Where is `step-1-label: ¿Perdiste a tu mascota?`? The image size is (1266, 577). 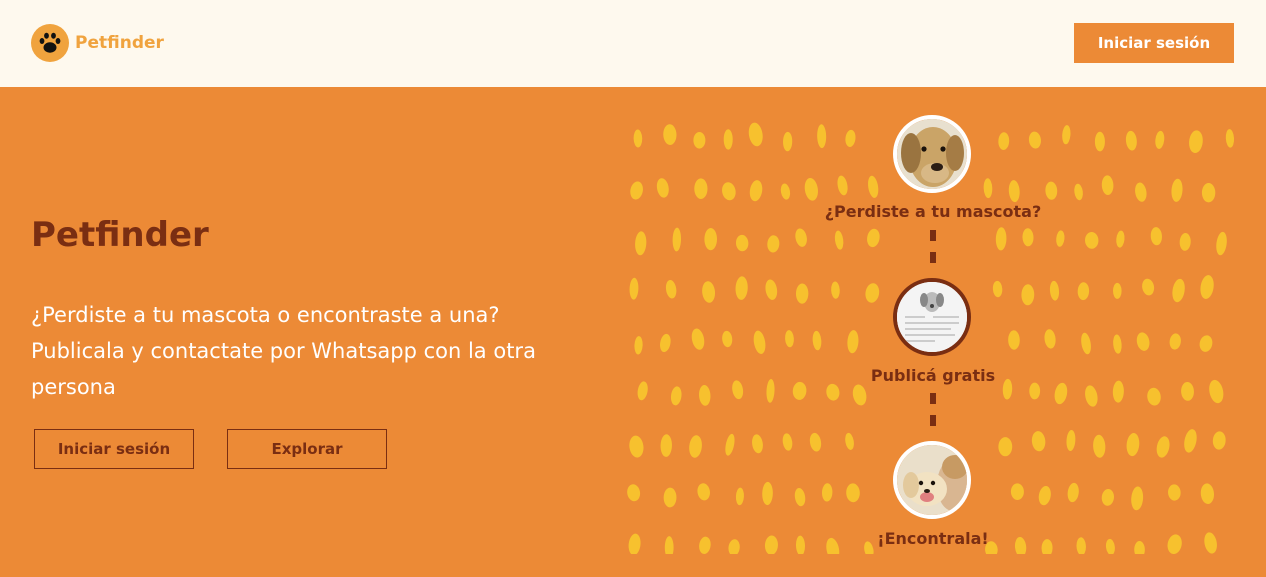
step-1-label: ¿Perdiste a tu mascota? is located at coordinates (933, 211).